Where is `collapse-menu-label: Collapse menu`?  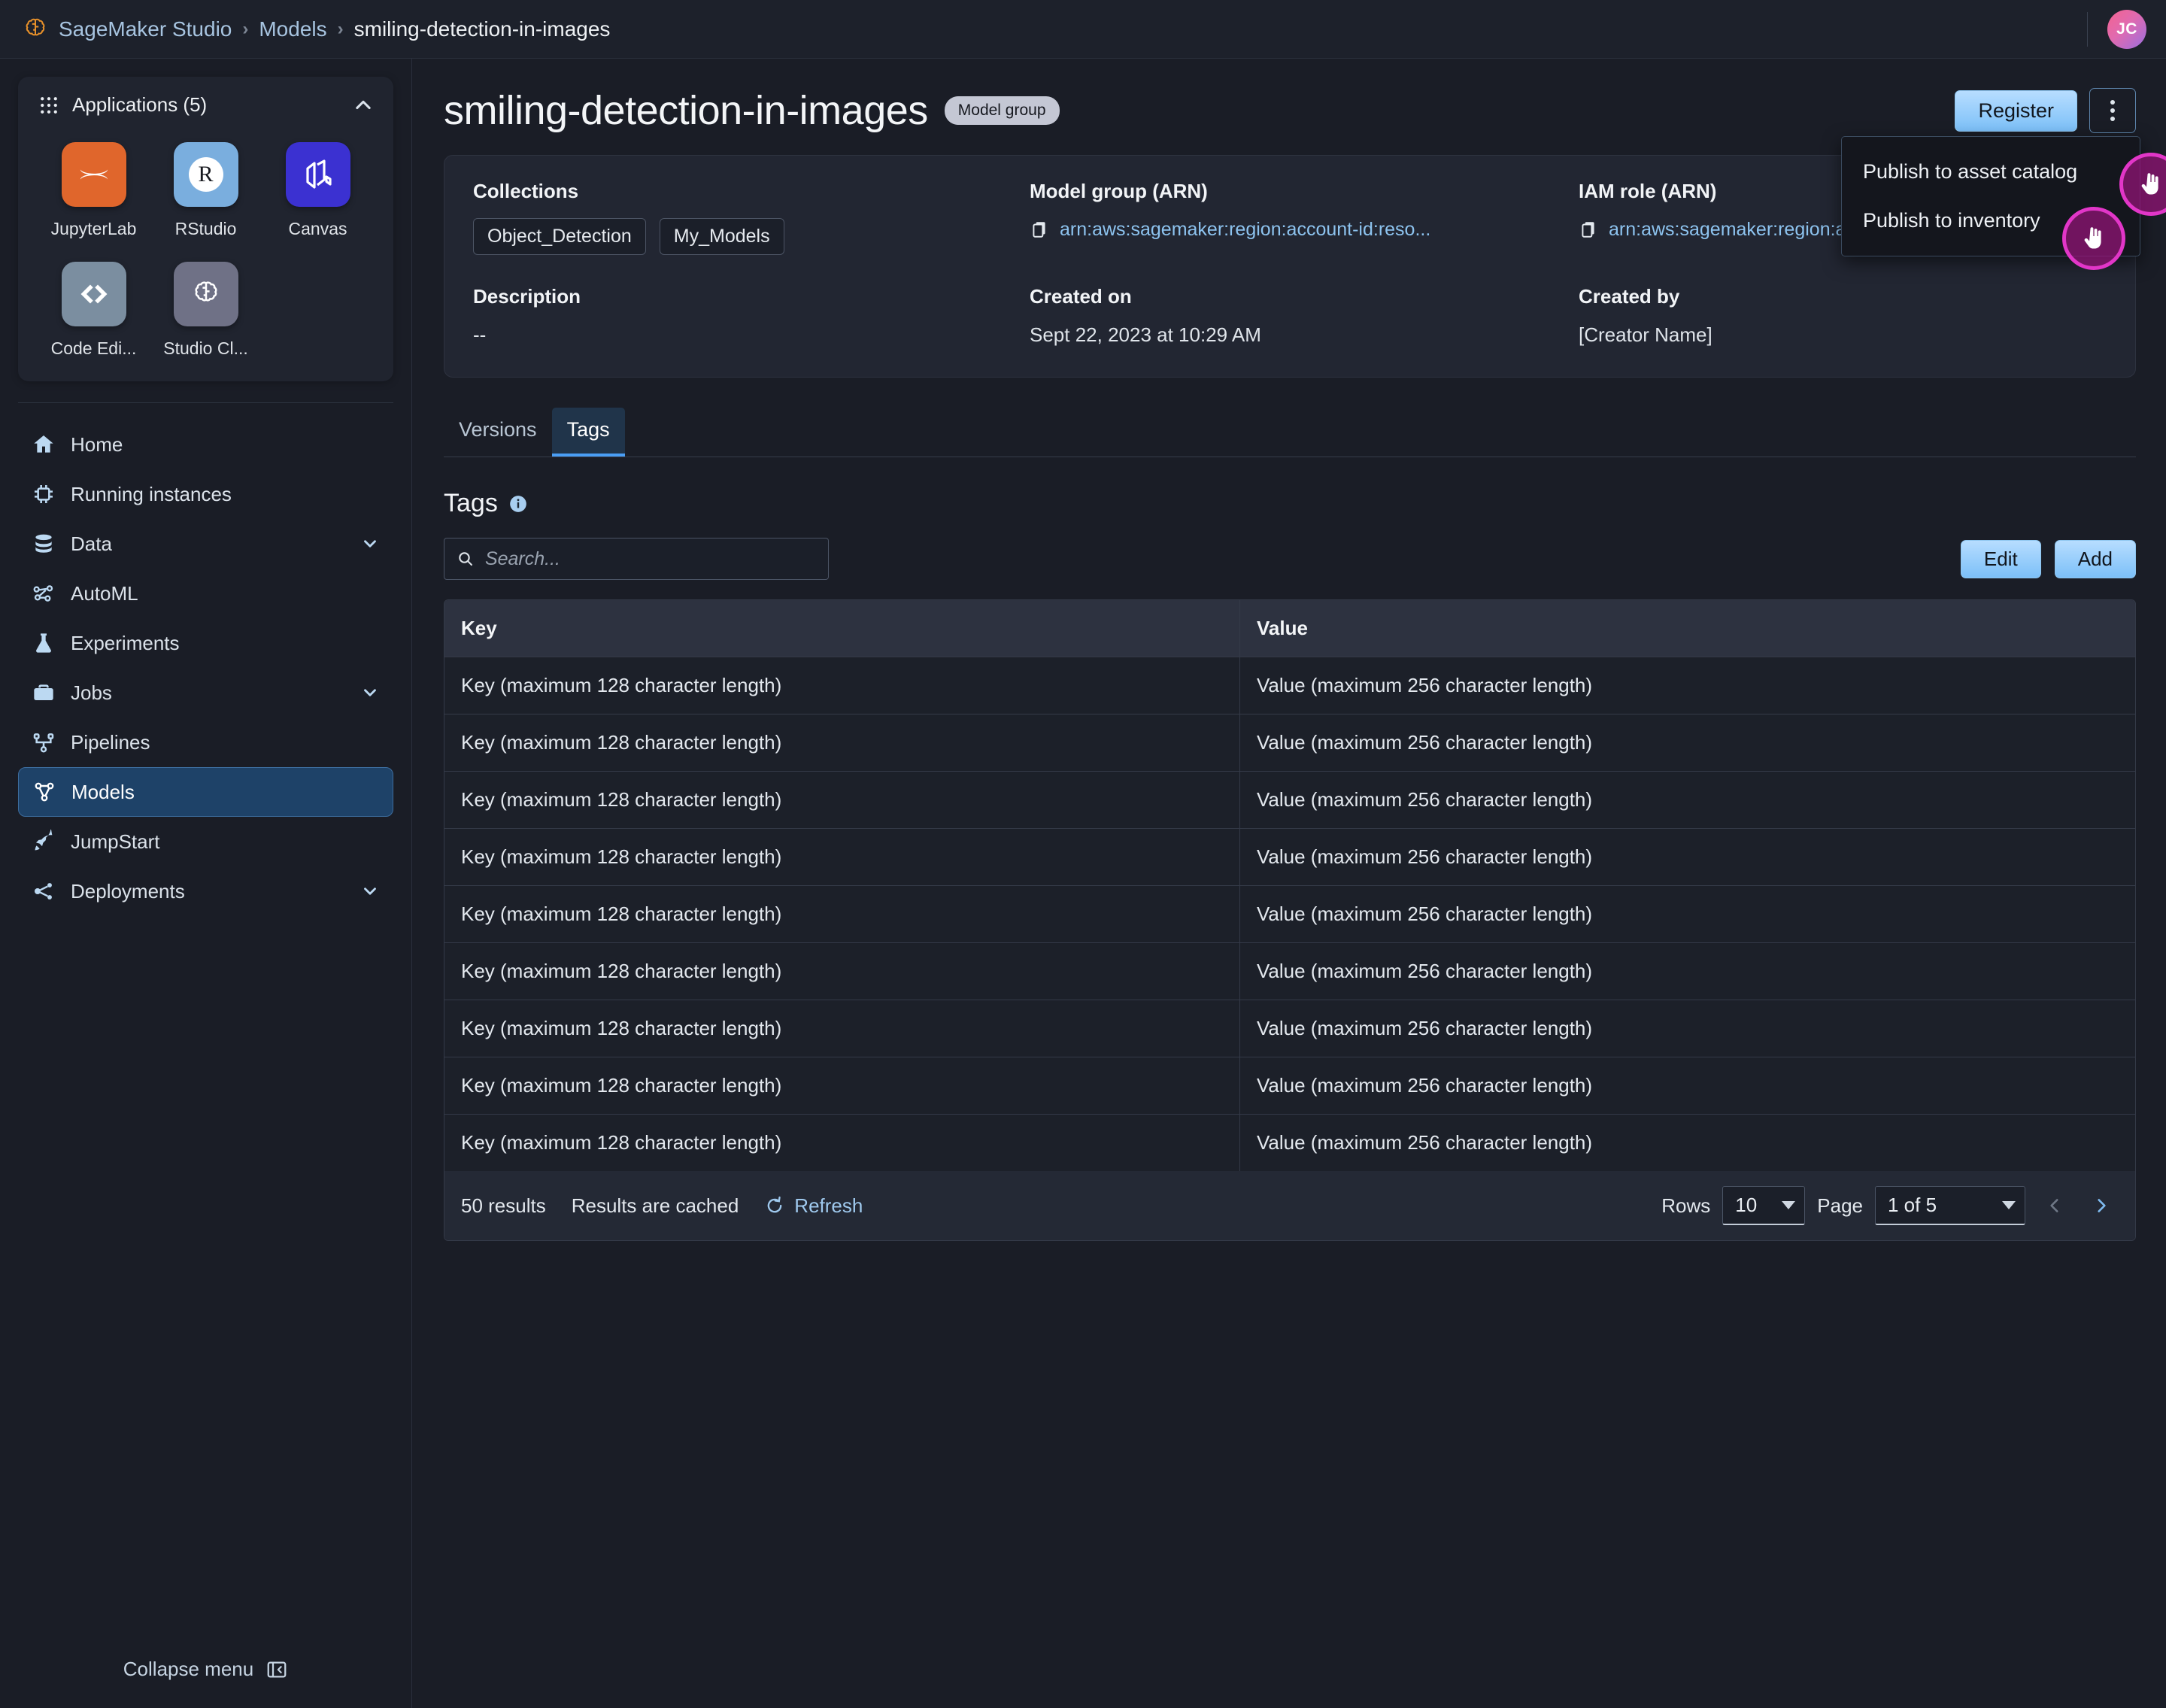
collapse-menu-label: Collapse menu is located at coordinates (188, 1669).